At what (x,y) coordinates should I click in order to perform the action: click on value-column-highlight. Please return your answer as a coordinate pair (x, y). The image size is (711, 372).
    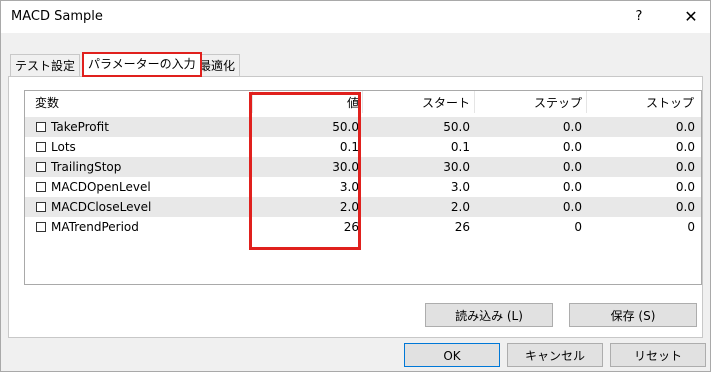
    Looking at the image, I should click on (305, 171).